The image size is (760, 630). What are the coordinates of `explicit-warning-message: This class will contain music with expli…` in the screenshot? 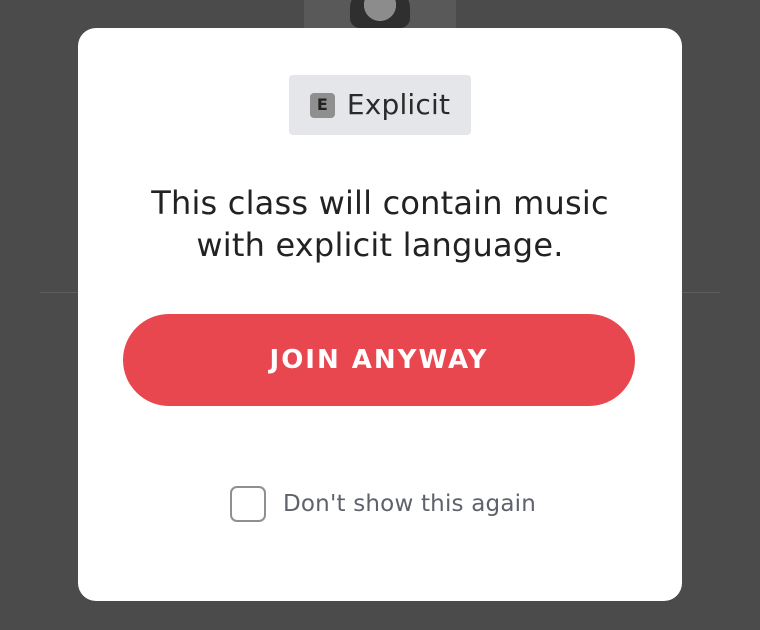 It's located at (380, 224).